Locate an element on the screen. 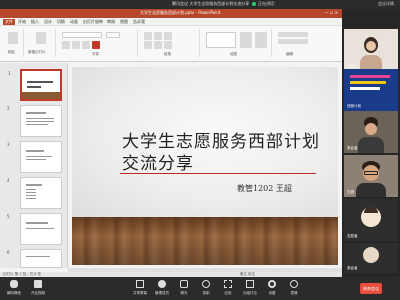  slide-number: 4 is located at coordinates (8, 180).